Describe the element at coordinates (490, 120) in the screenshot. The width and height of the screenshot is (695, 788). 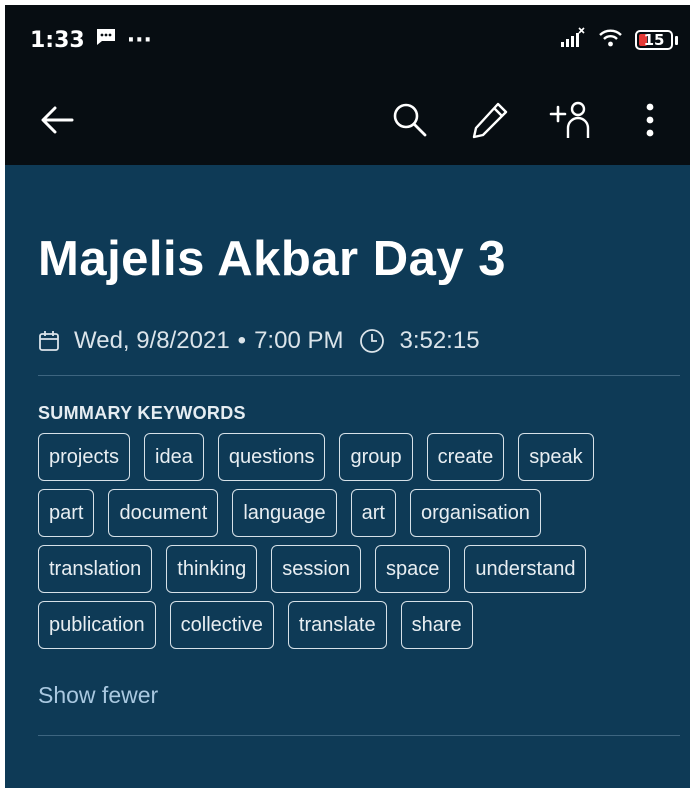
I see `pencil-icon` at that location.